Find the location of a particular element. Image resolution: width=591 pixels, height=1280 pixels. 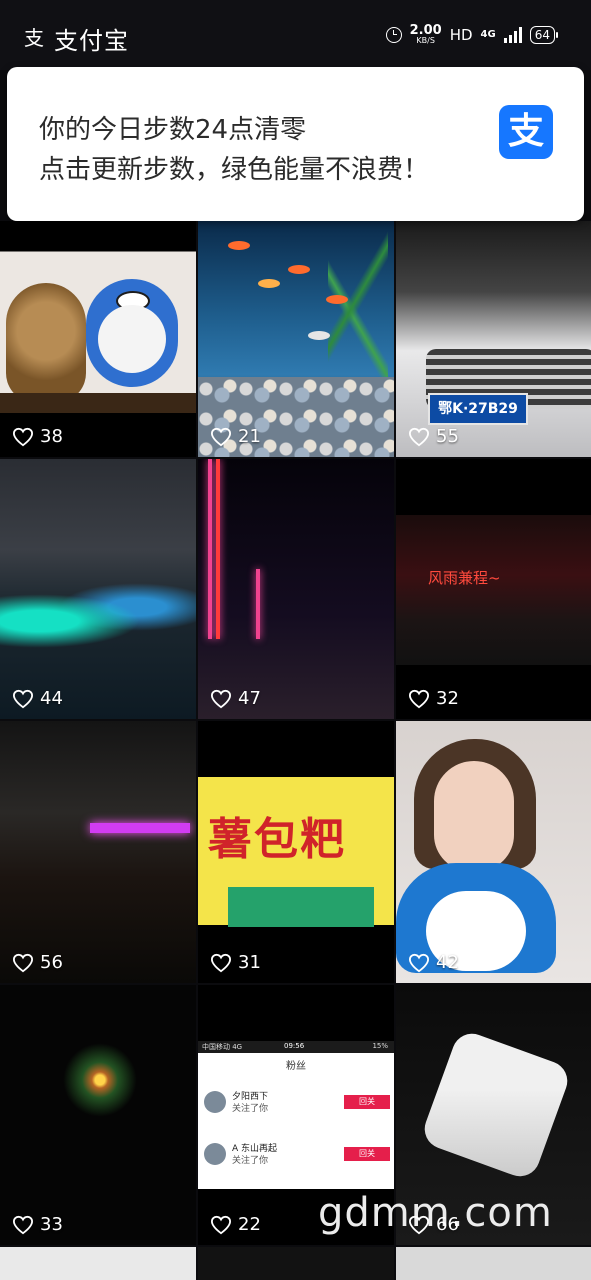

white-car is located at coordinates (496, 1105).